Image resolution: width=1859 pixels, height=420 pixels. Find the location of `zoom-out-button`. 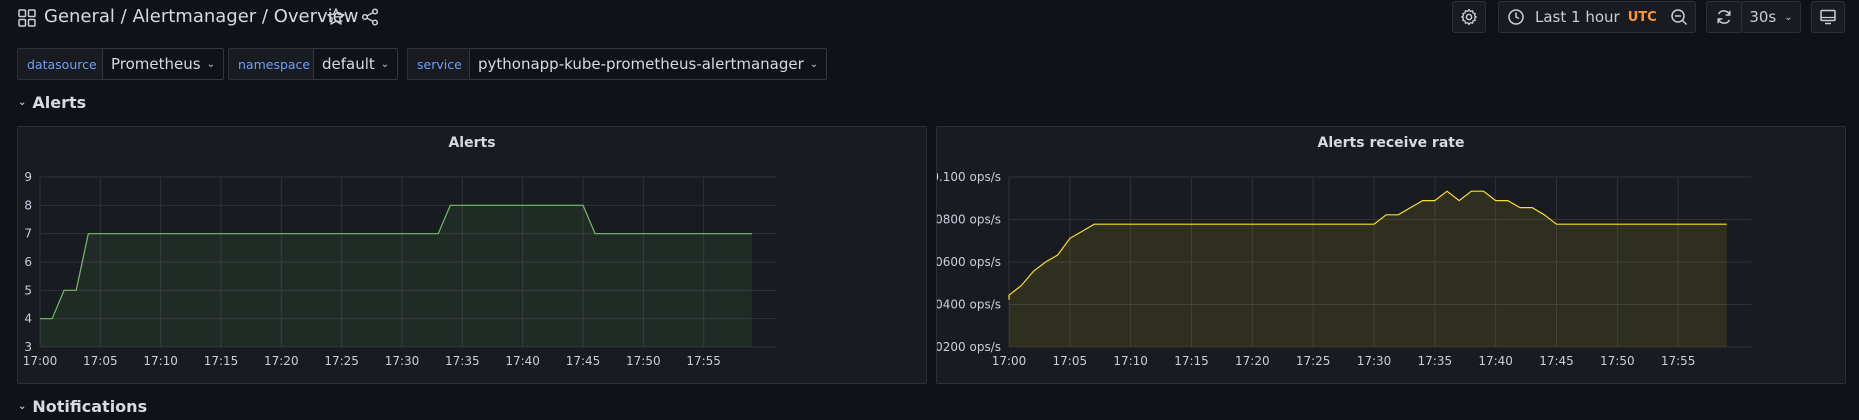

zoom-out-button is located at coordinates (1679, 17).